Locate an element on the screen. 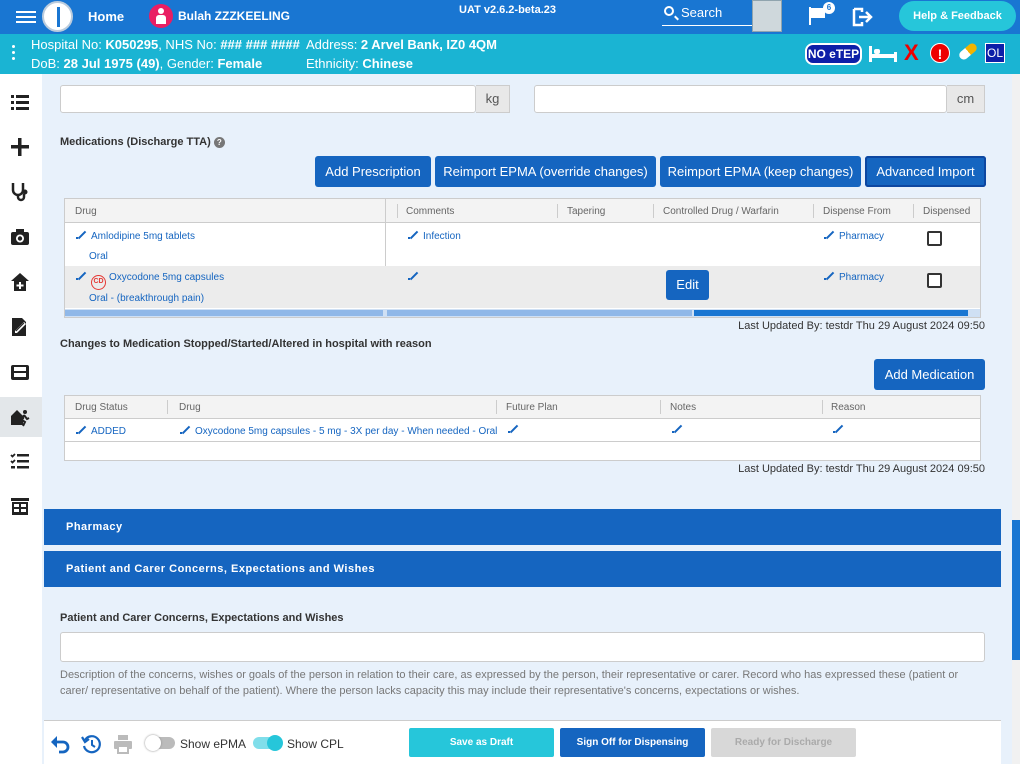 The width and height of the screenshot is (1020, 764). weight-input is located at coordinates (268, 99).